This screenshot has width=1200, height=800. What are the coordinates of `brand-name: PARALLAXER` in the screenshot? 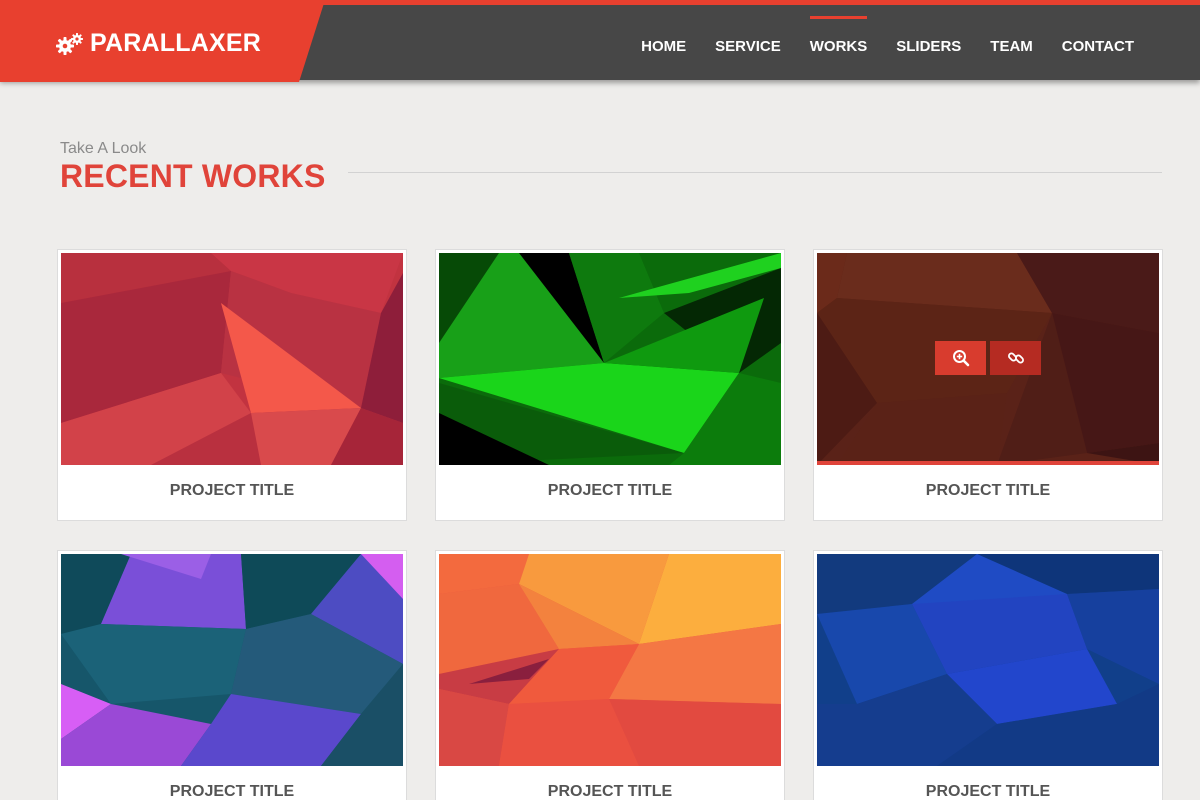 It's located at (175, 43).